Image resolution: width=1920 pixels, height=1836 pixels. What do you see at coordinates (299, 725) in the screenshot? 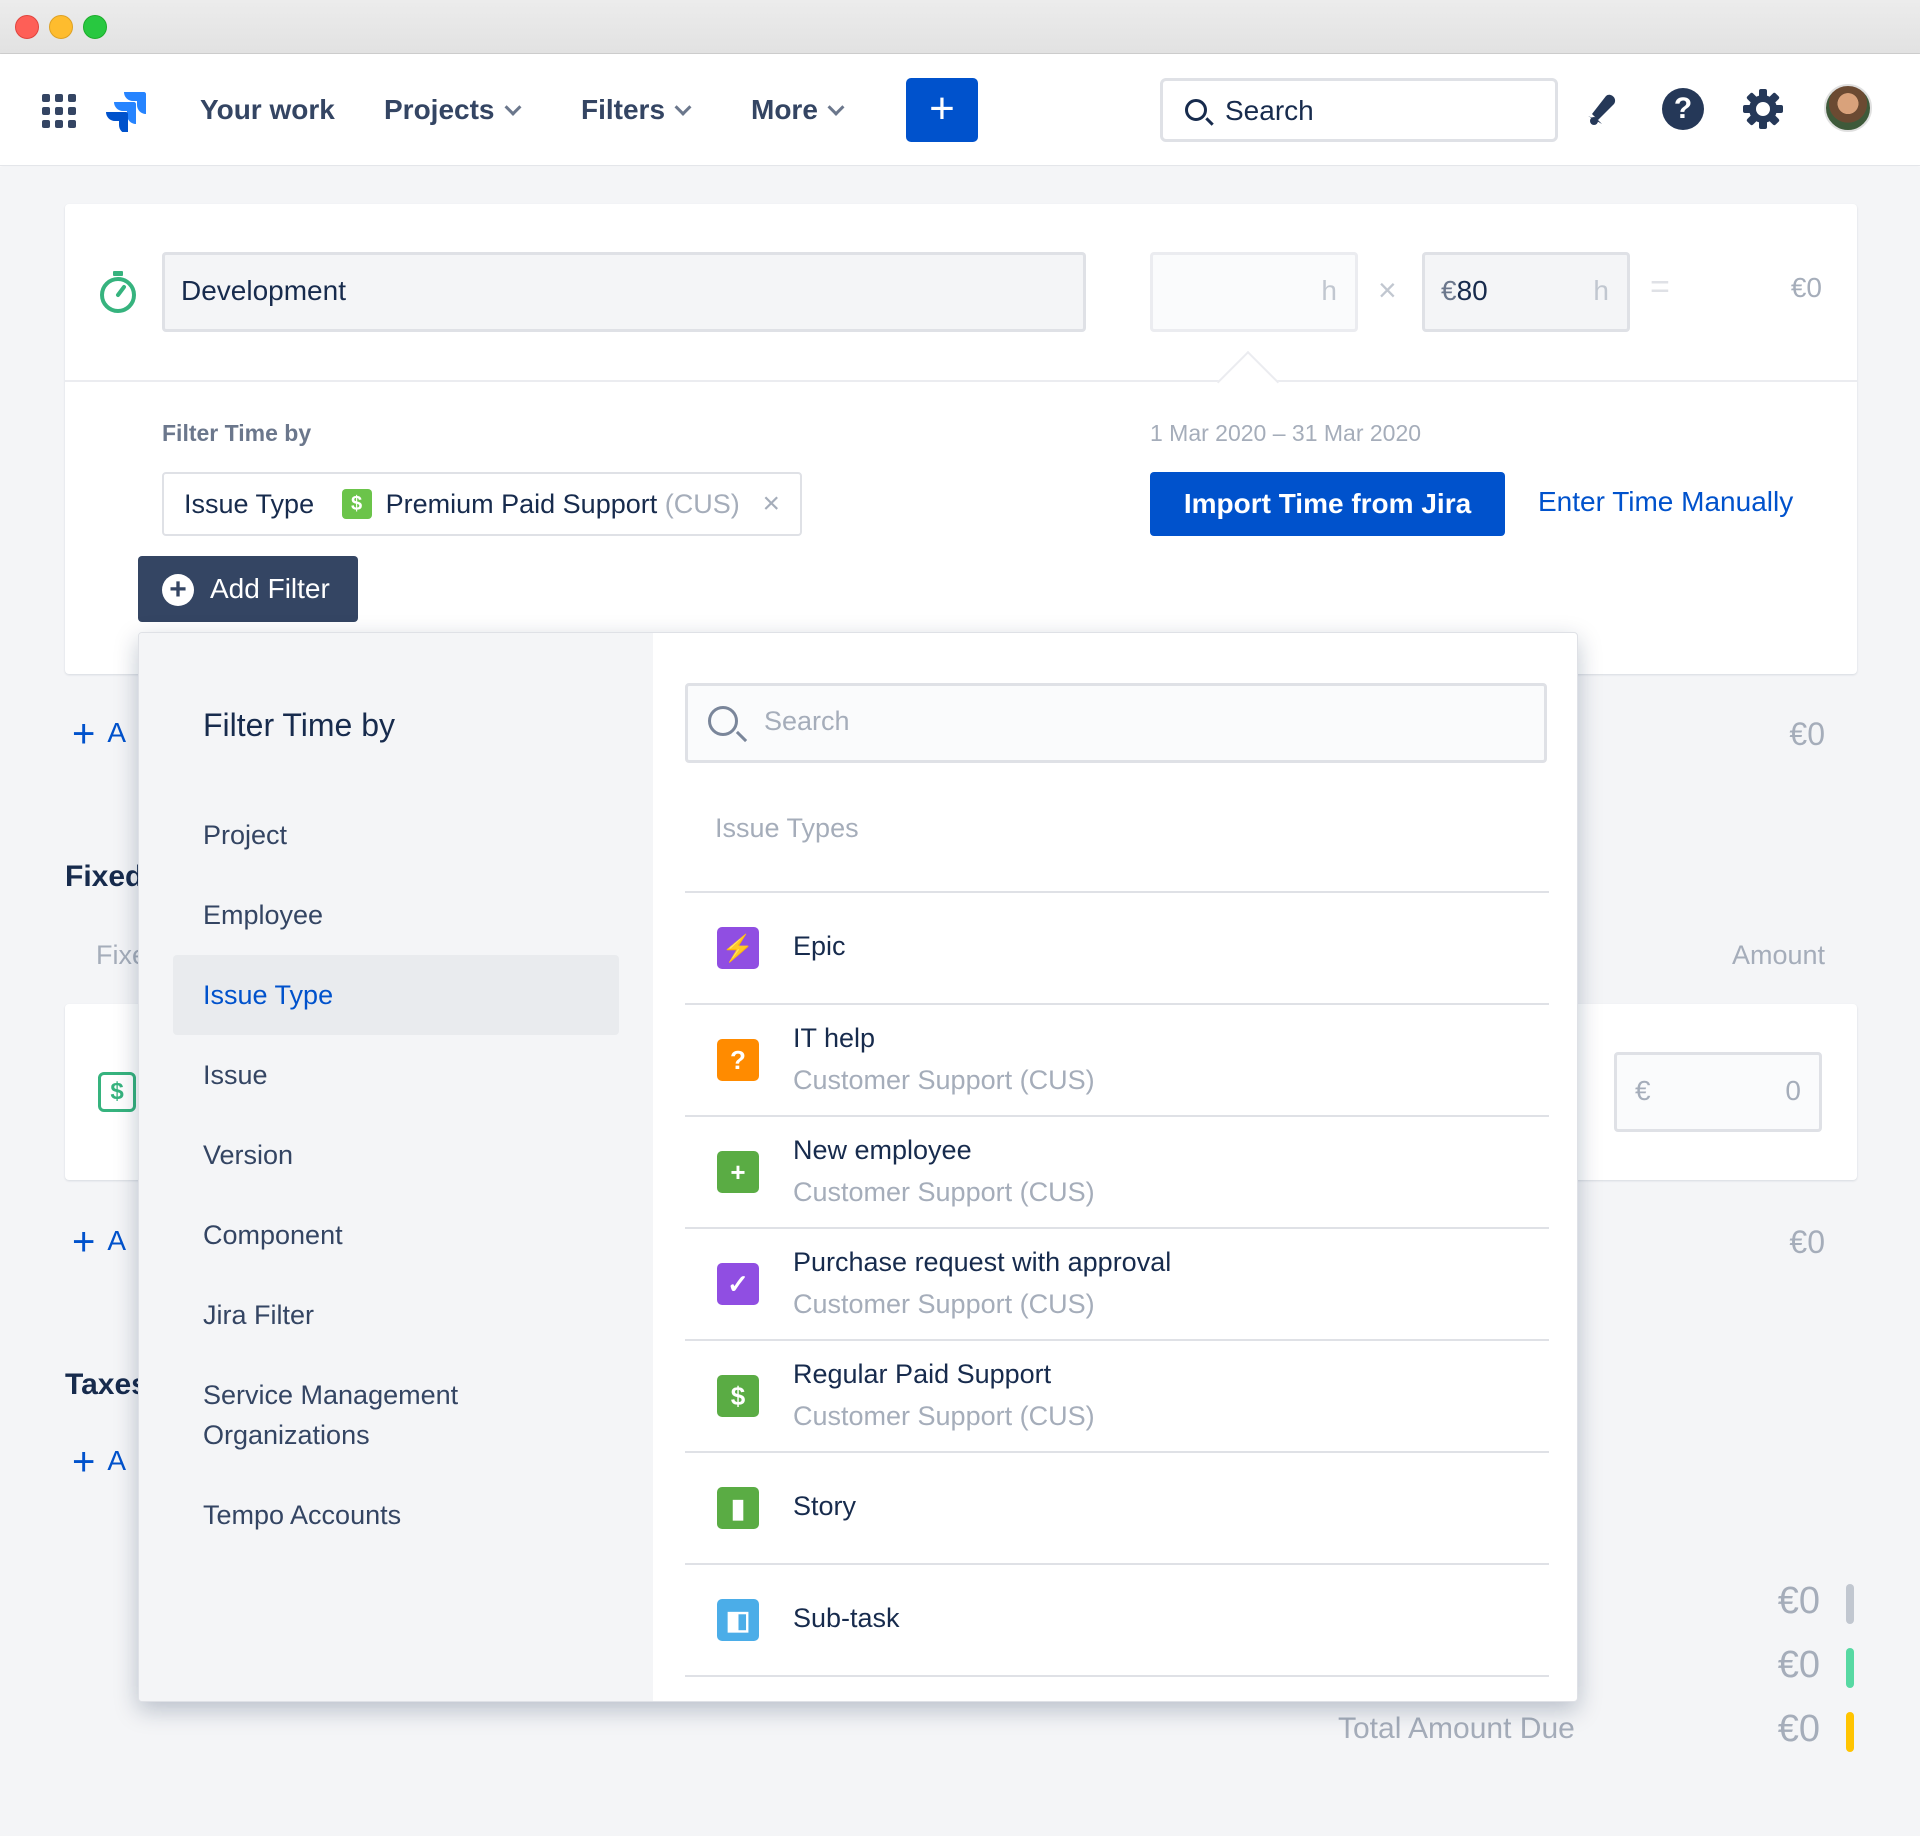
I see `dropdown-title: Filter Time by` at bounding box center [299, 725].